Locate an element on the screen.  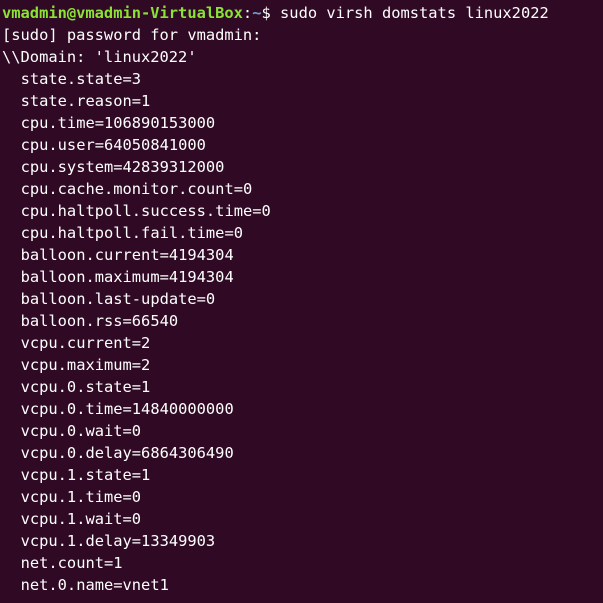
command-text: sudo virsh domstats linux2022 is located at coordinates (414, 13).